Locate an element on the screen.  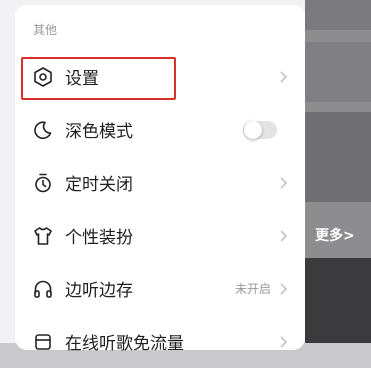
menu-item-timer-off: 定时关闭 is located at coordinates (160, 182).